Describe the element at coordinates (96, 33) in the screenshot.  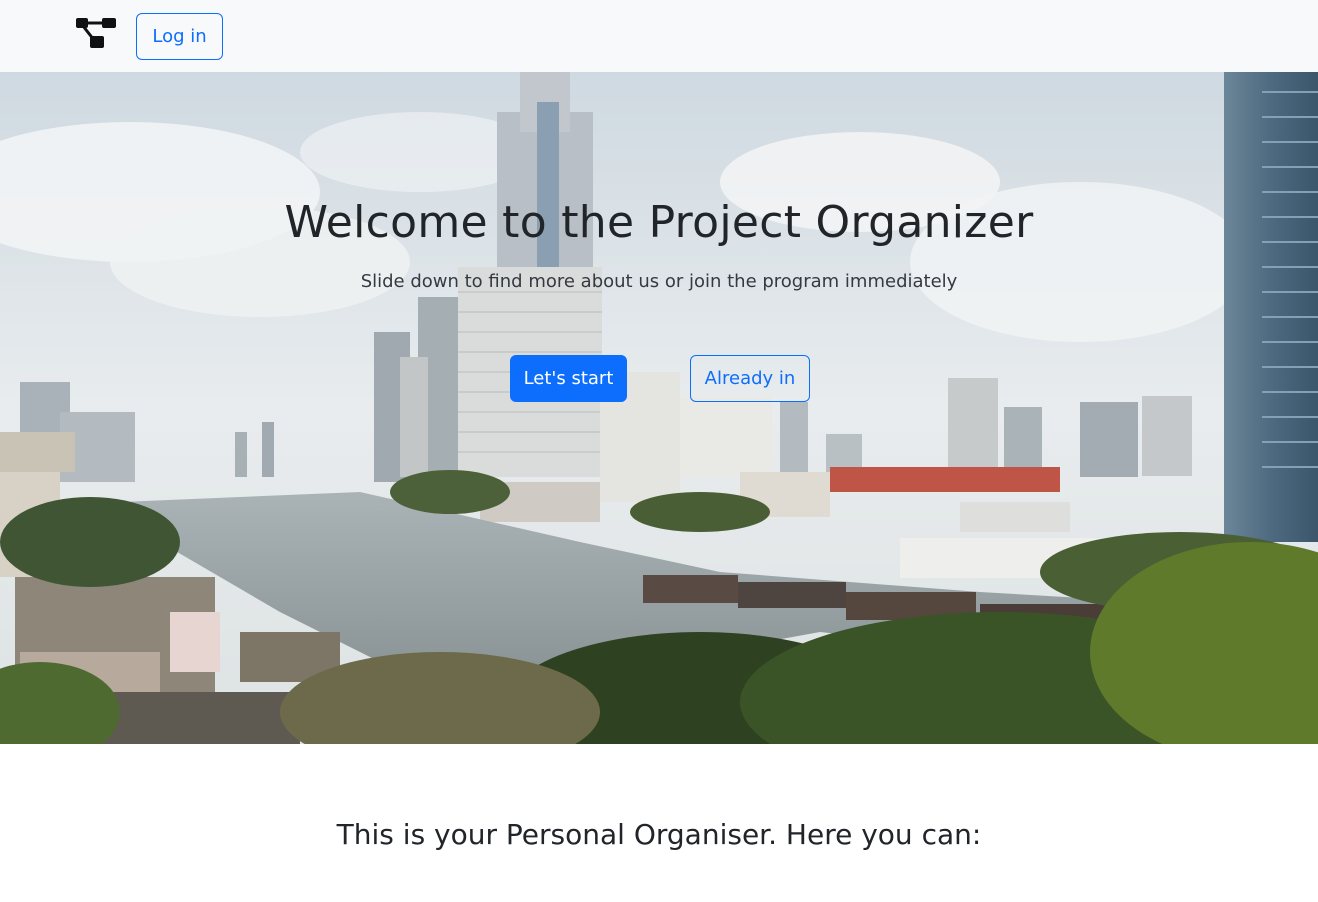
I see `hierarchy-nodes-icon` at that location.